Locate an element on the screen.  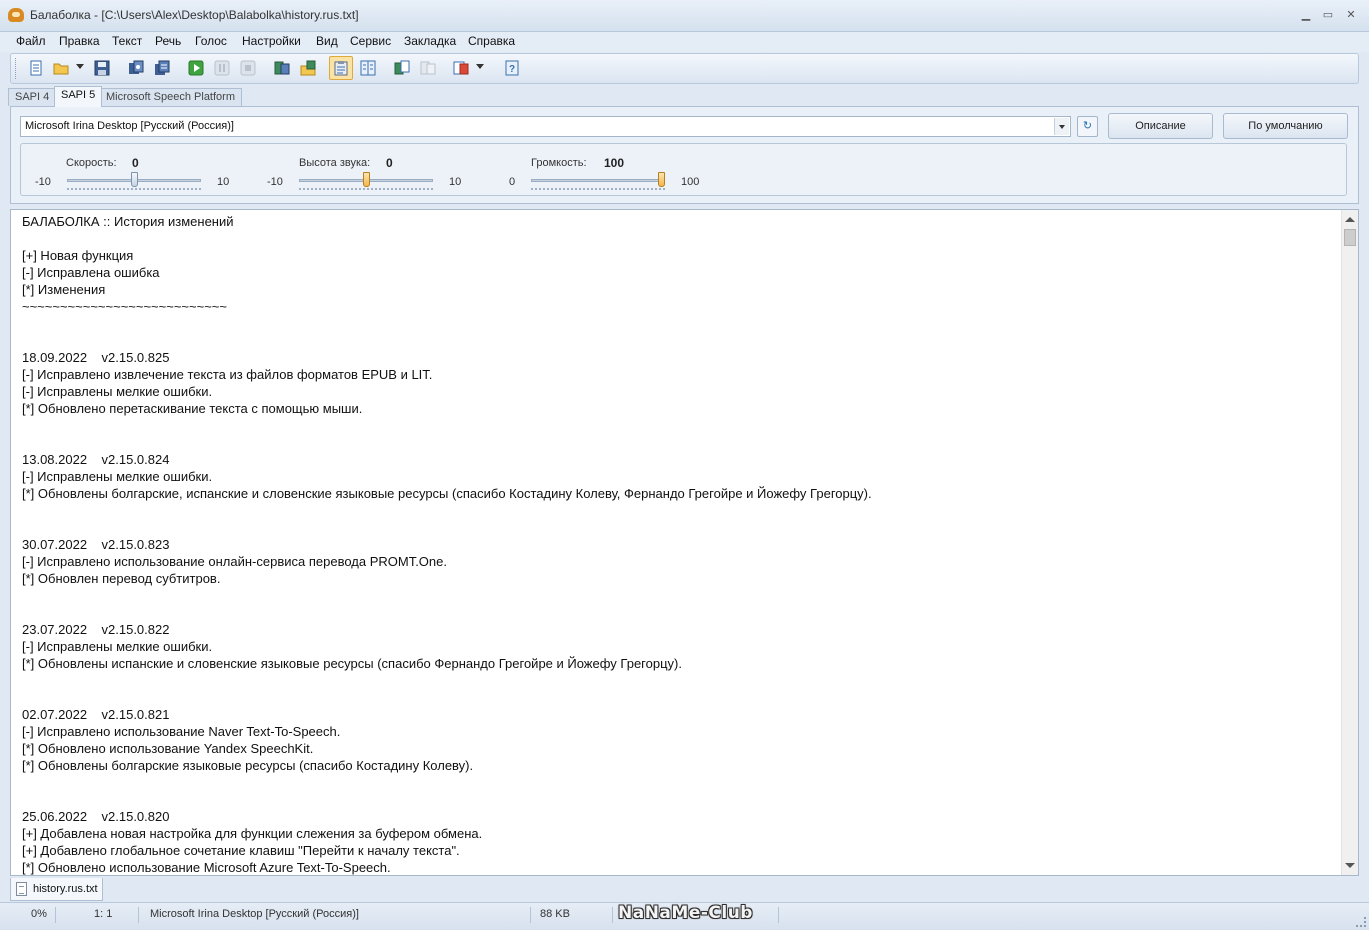
save-audio-icon is located at coordinates (136, 68).